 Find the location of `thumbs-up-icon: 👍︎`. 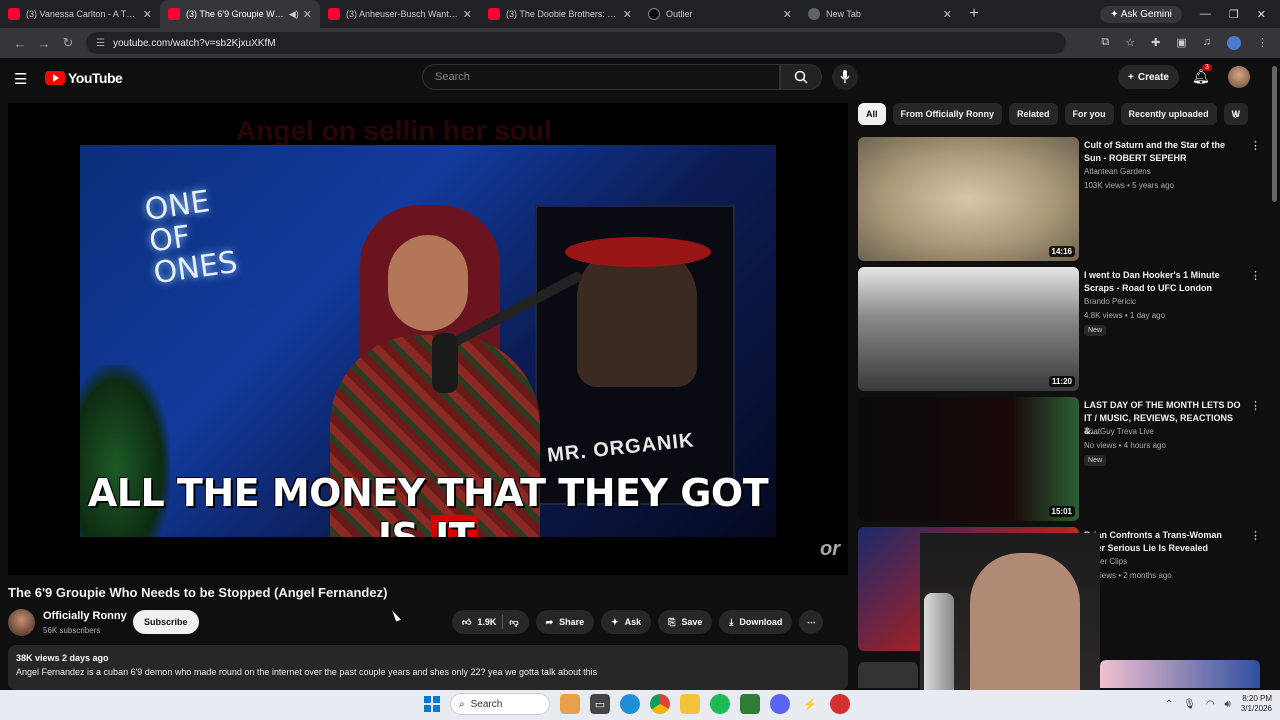

thumbs-up-icon: 👍︎ is located at coordinates (466, 622).